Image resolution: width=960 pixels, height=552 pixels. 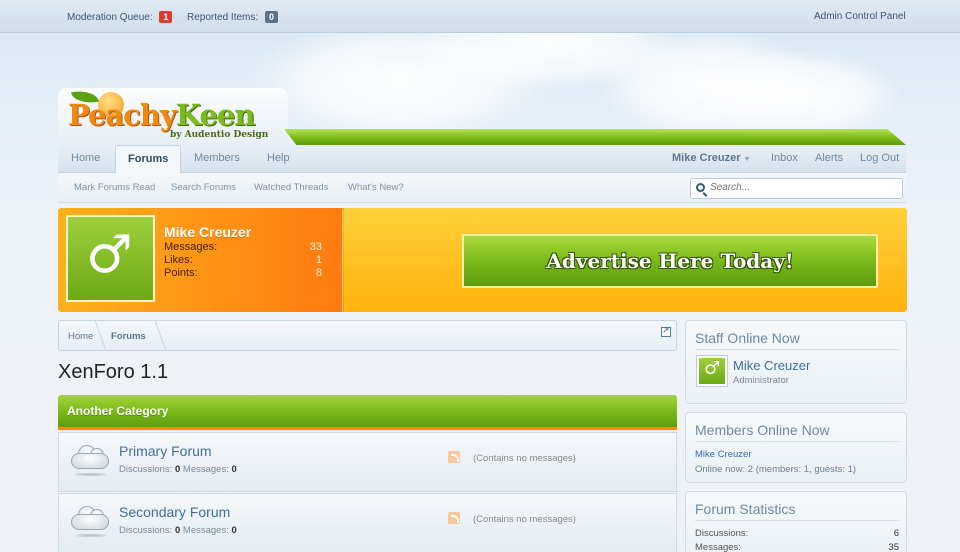 I want to click on category-title: Another Category, so click(x=117, y=411).